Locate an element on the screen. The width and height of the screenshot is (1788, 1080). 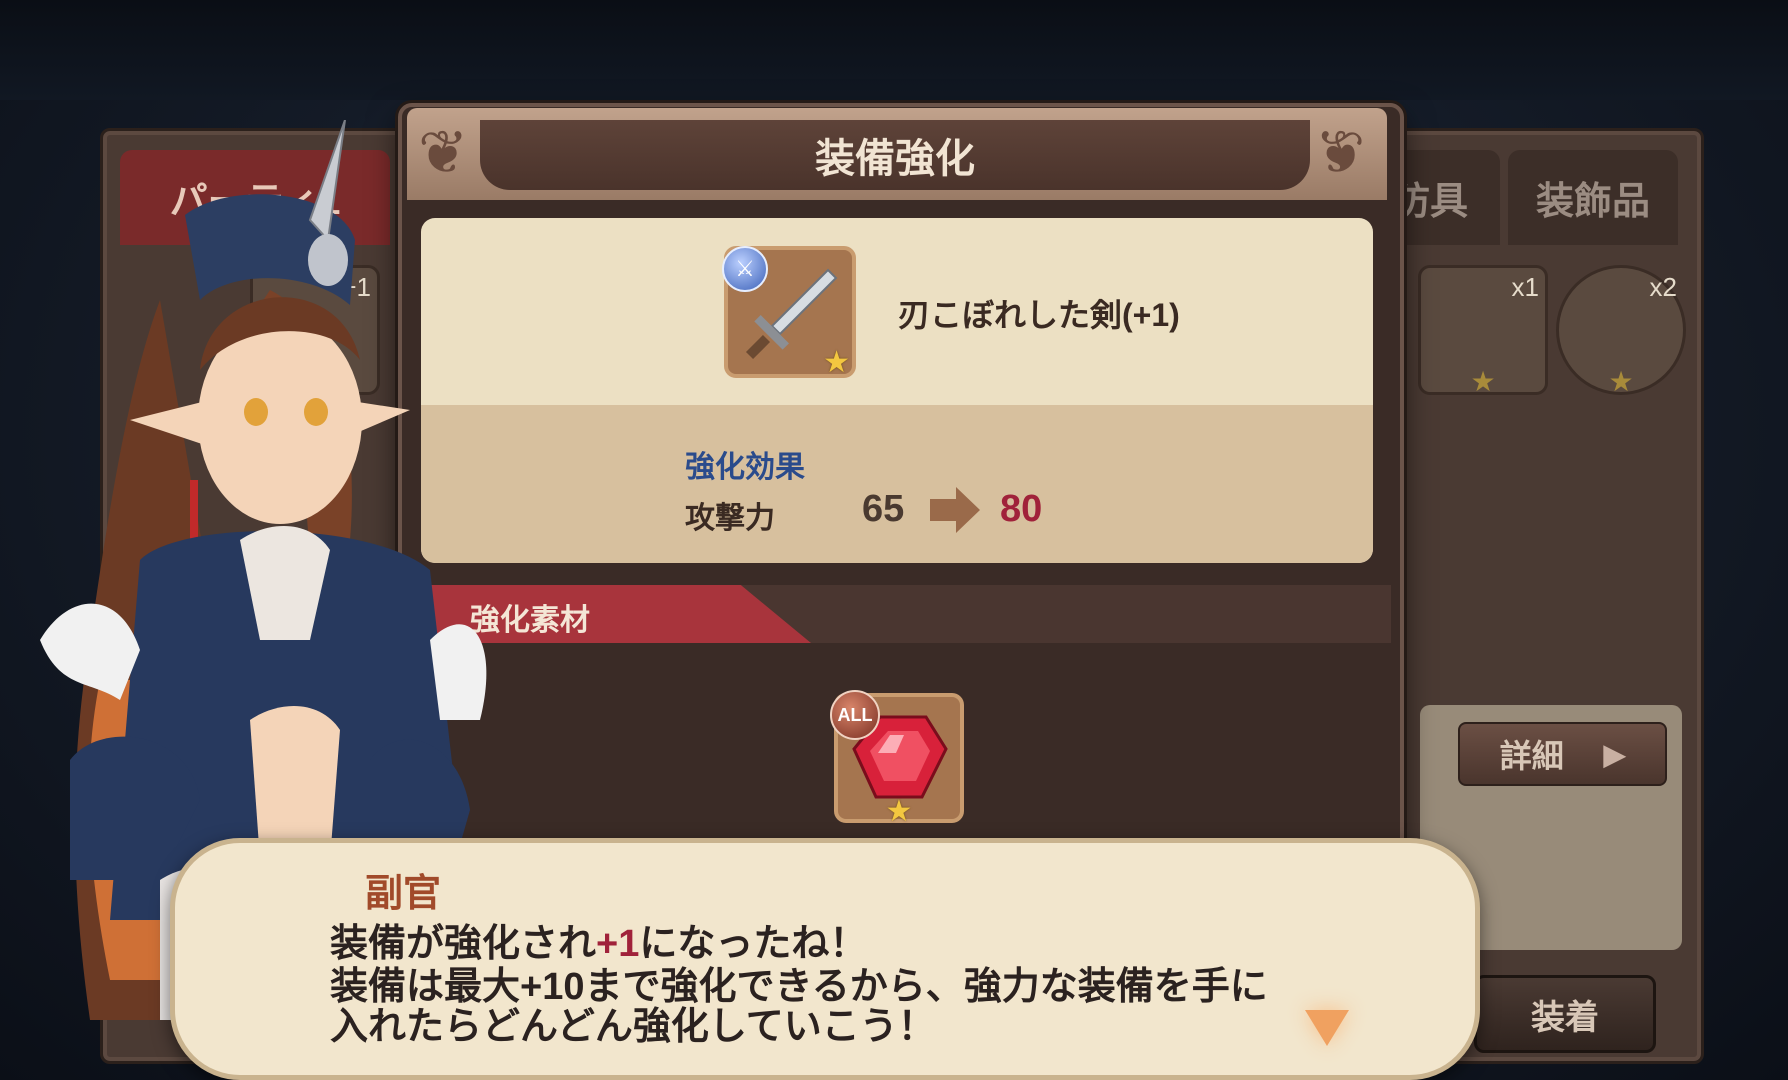
tab-accessory: 装飾品 is located at coordinates (1593, 197).